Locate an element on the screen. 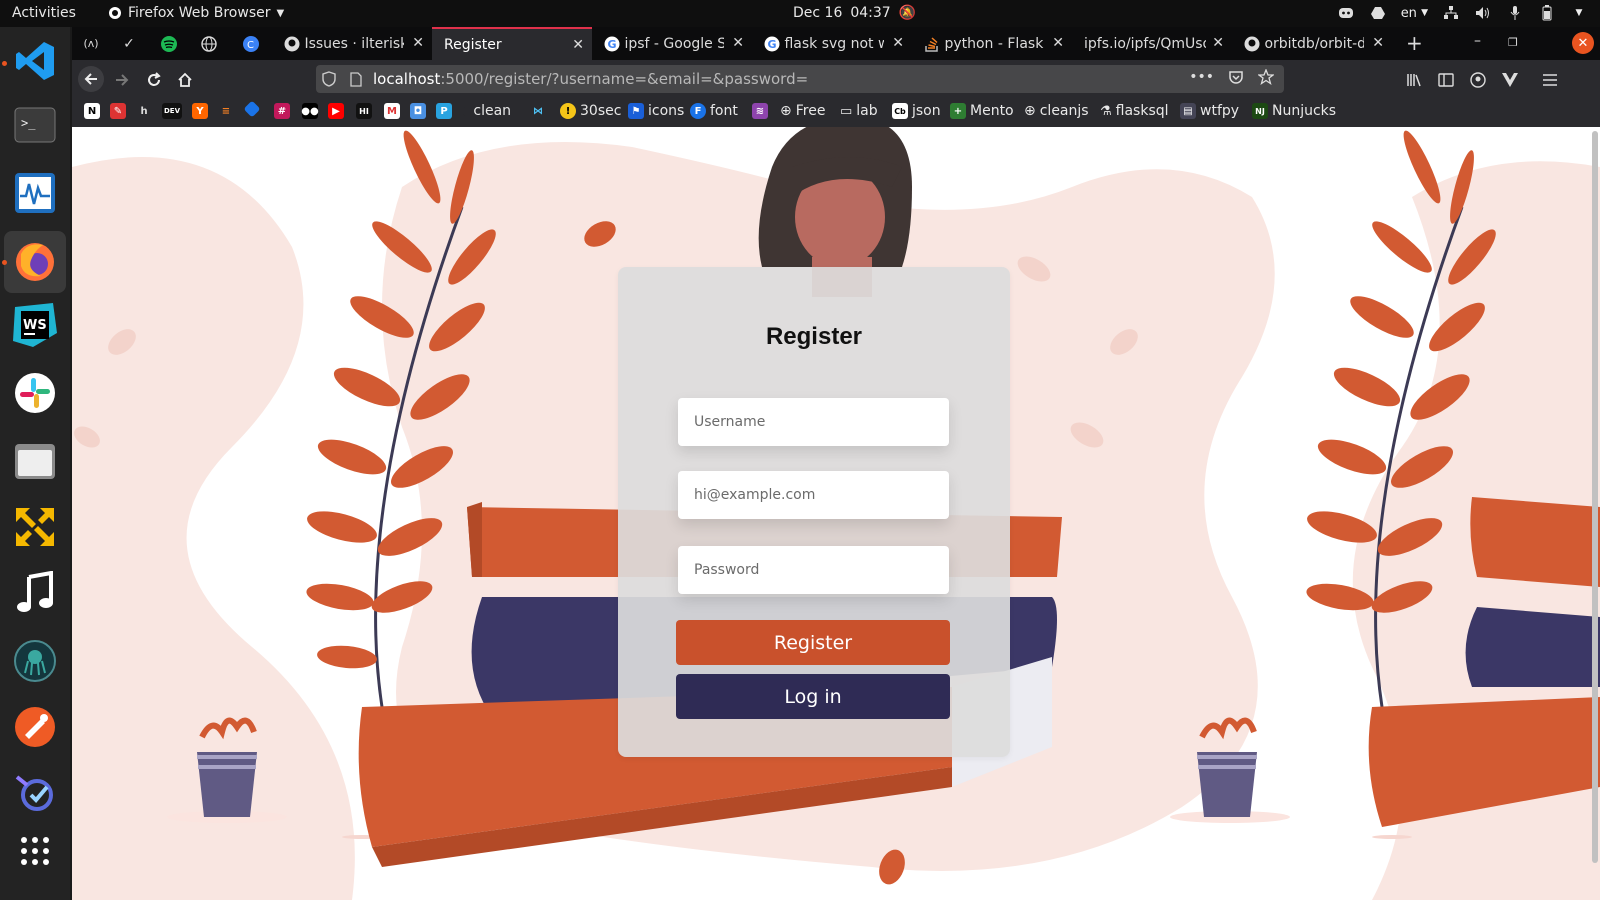 The image size is (1600, 900). vue-devtools-button is located at coordinates (1510, 80).